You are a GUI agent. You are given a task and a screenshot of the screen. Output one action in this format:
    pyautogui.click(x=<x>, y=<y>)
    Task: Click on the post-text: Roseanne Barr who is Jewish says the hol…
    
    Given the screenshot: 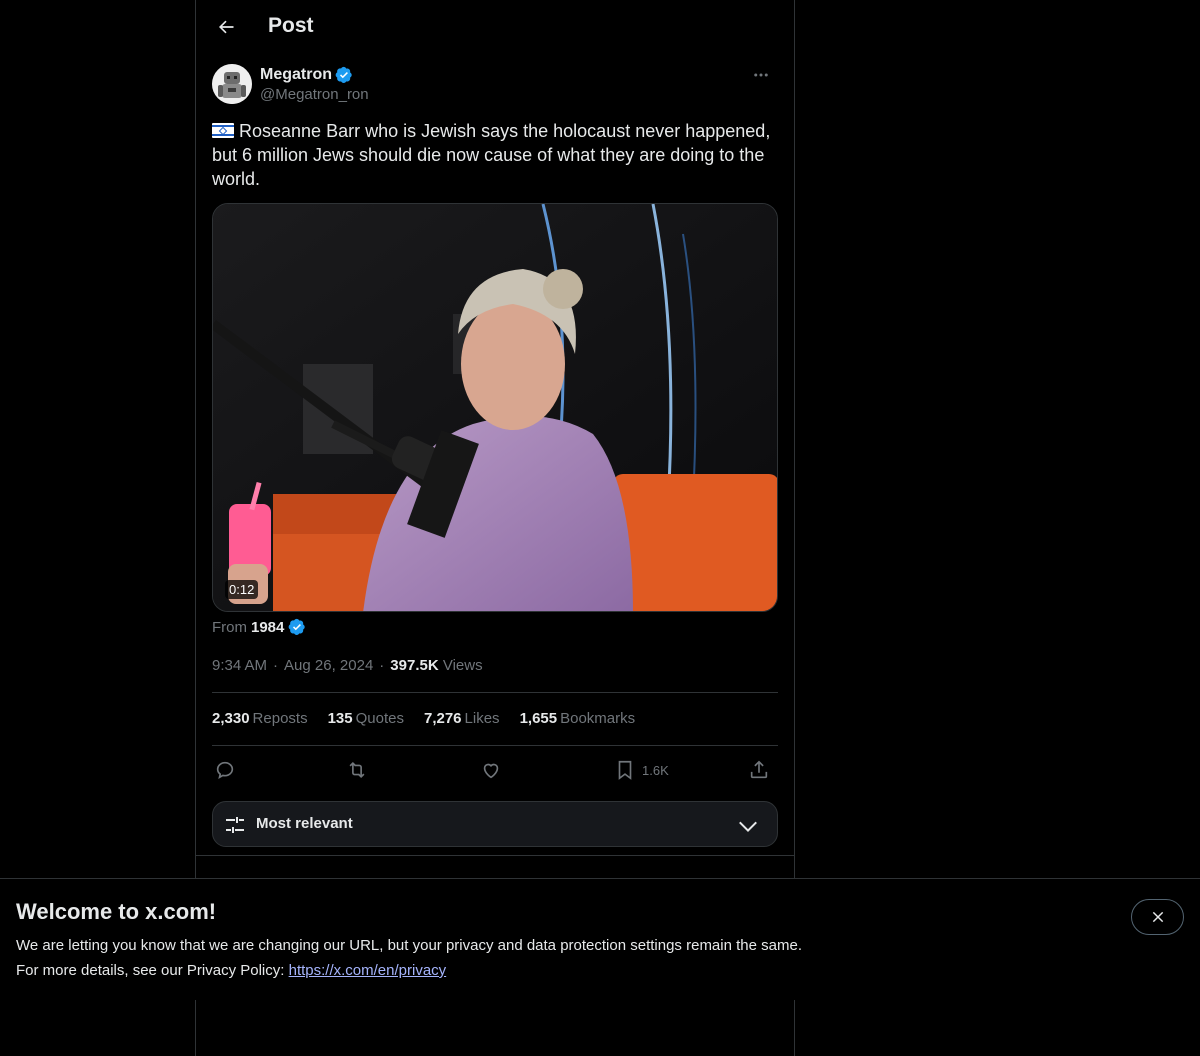 What is the action you would take?
    pyautogui.click(x=495, y=155)
    